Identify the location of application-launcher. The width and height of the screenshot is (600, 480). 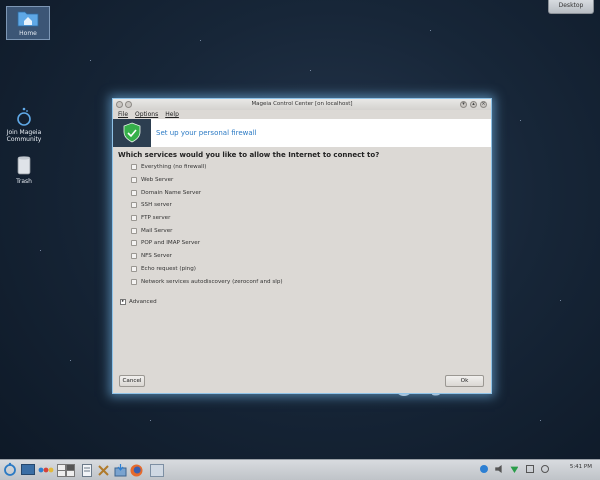
(10, 470).